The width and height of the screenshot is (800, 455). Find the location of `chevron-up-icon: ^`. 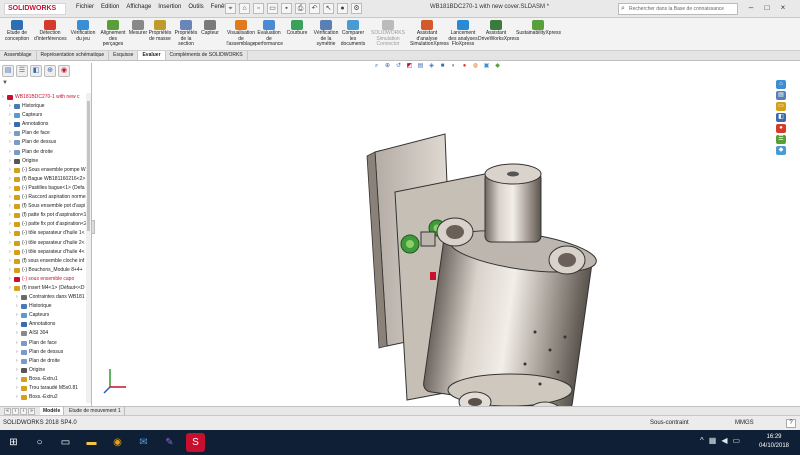

chevron-up-icon: ^ is located at coordinates (702, 440).